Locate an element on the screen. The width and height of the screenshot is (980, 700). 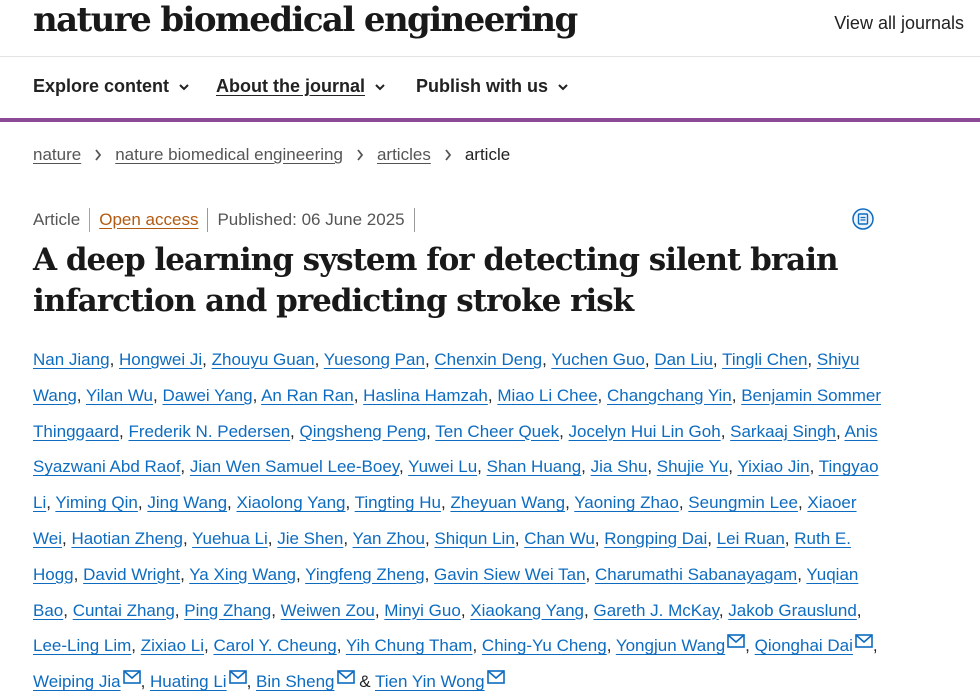
author-link: Chenxin Deng is located at coordinates (488, 359).